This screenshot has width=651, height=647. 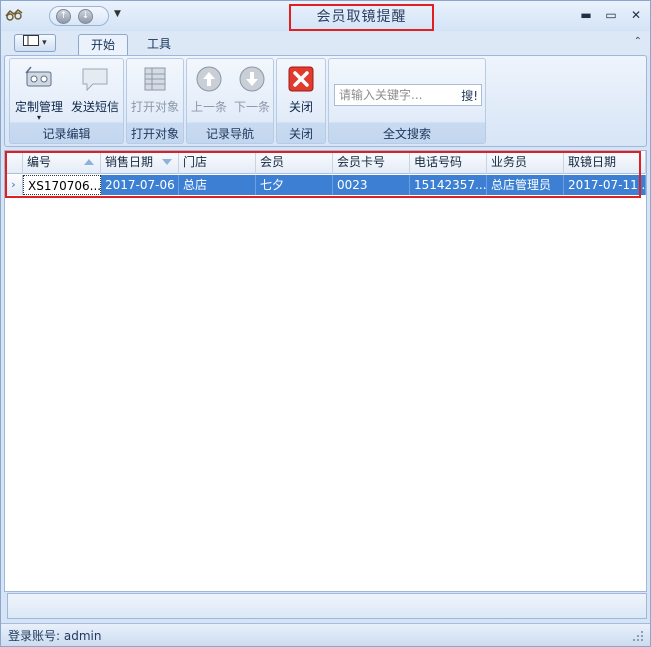 What do you see at coordinates (209, 79) in the screenshot?
I see `arrow-up-circle-icon` at bounding box center [209, 79].